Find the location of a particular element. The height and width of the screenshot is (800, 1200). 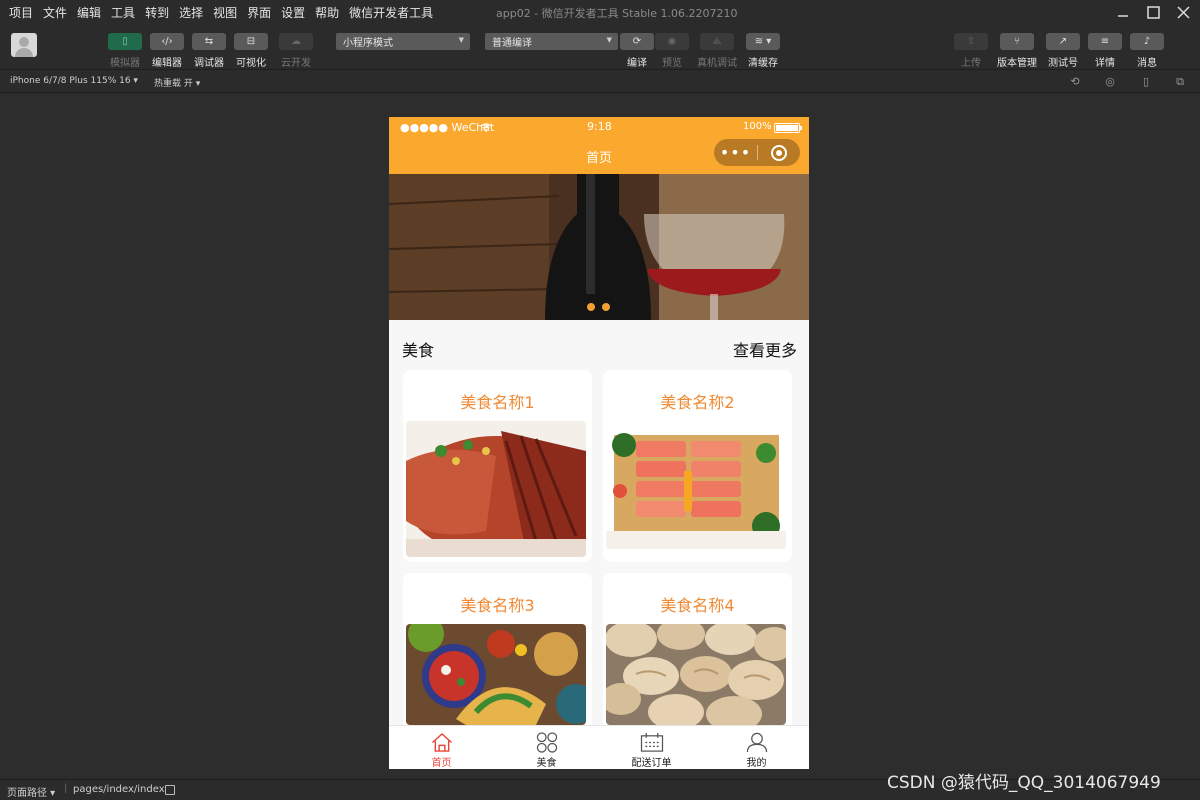

minimize-icon is located at coordinates (1123, 12).